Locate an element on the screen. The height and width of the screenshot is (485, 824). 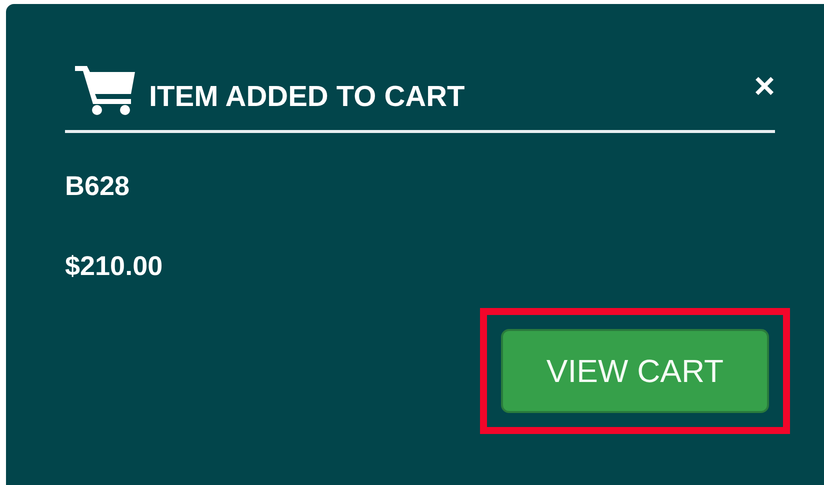
product-name: B628 is located at coordinates (97, 186).